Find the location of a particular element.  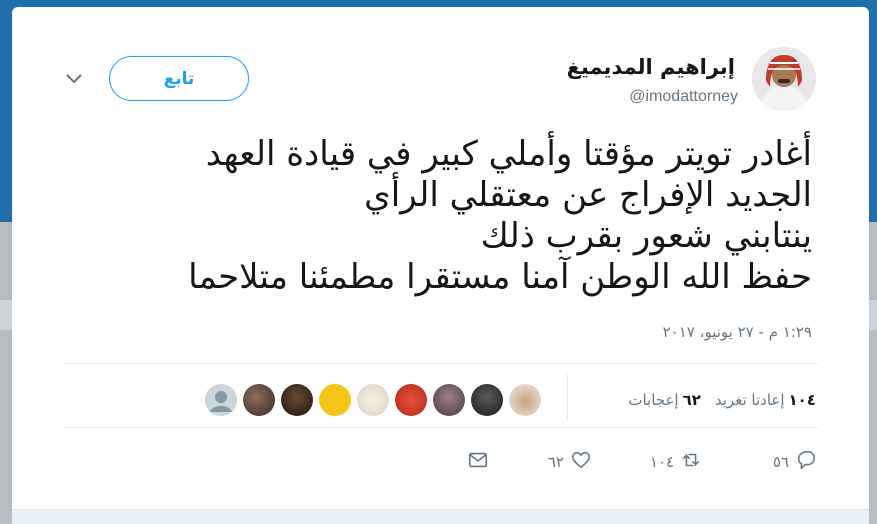

author-avatar is located at coordinates (784, 79).